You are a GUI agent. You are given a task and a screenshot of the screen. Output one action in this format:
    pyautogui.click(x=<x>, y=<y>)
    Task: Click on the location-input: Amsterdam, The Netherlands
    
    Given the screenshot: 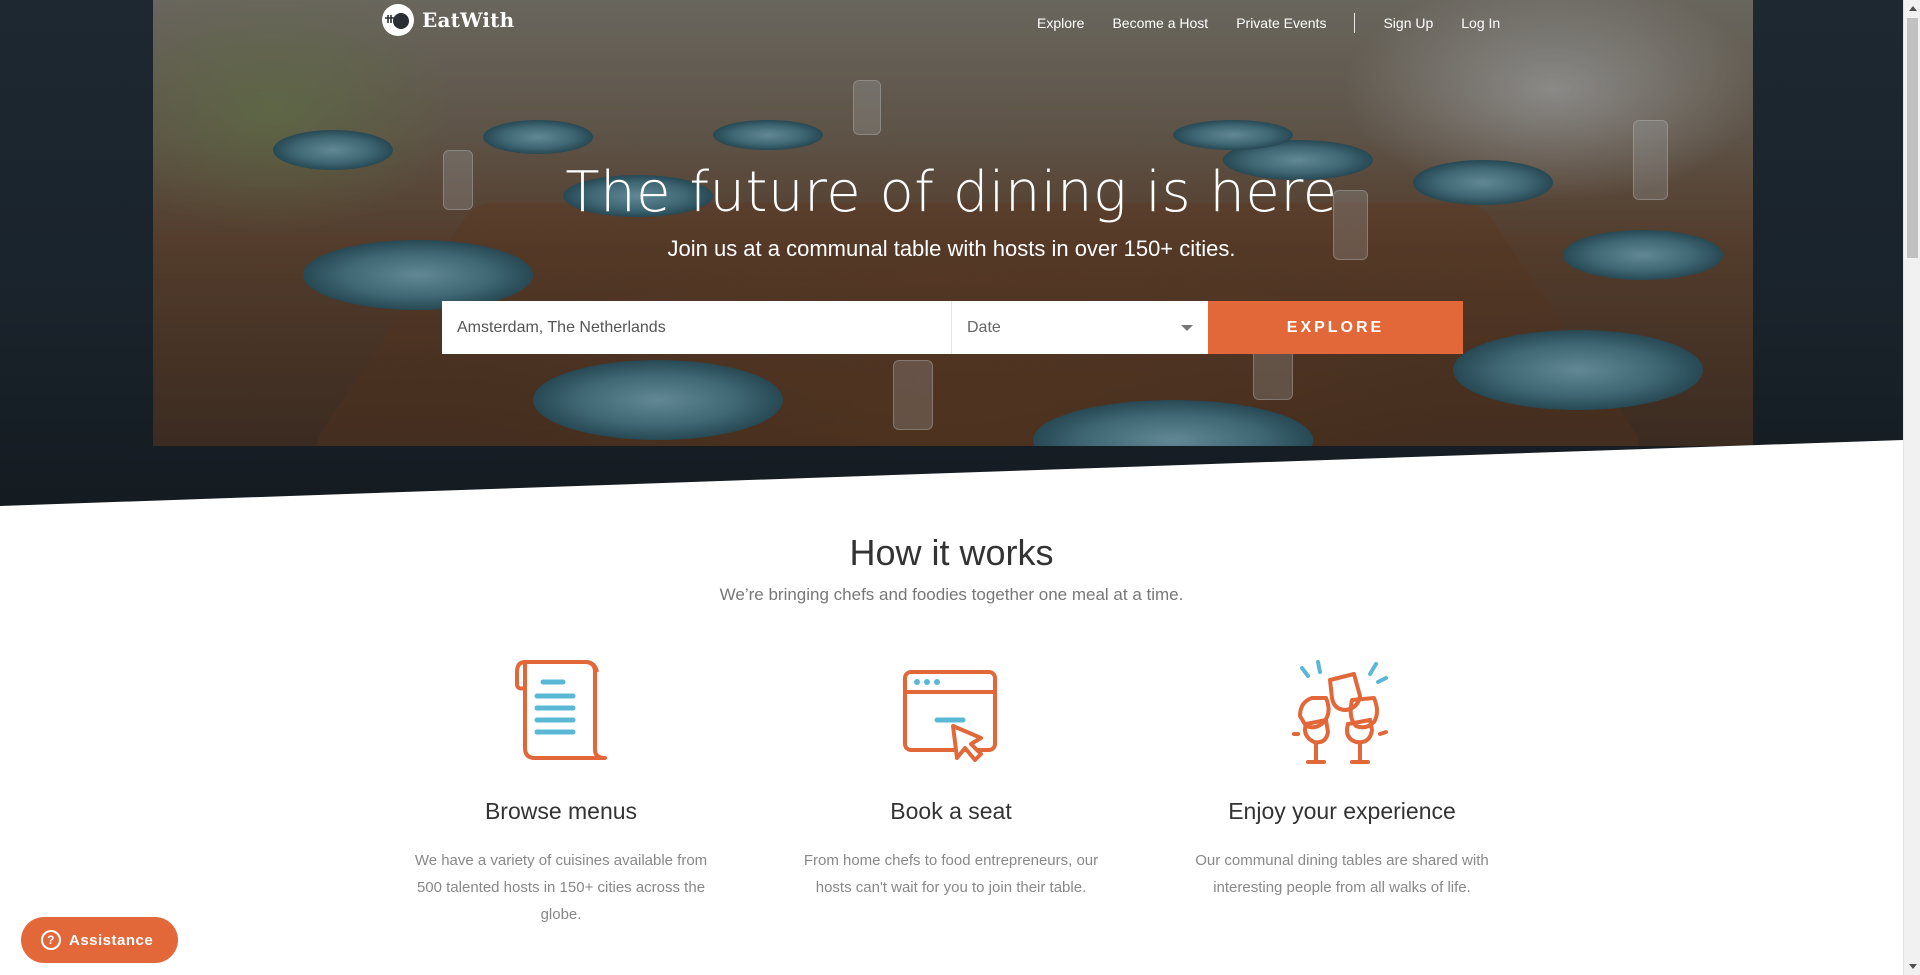 What is the action you would take?
    pyautogui.click(x=697, y=327)
    